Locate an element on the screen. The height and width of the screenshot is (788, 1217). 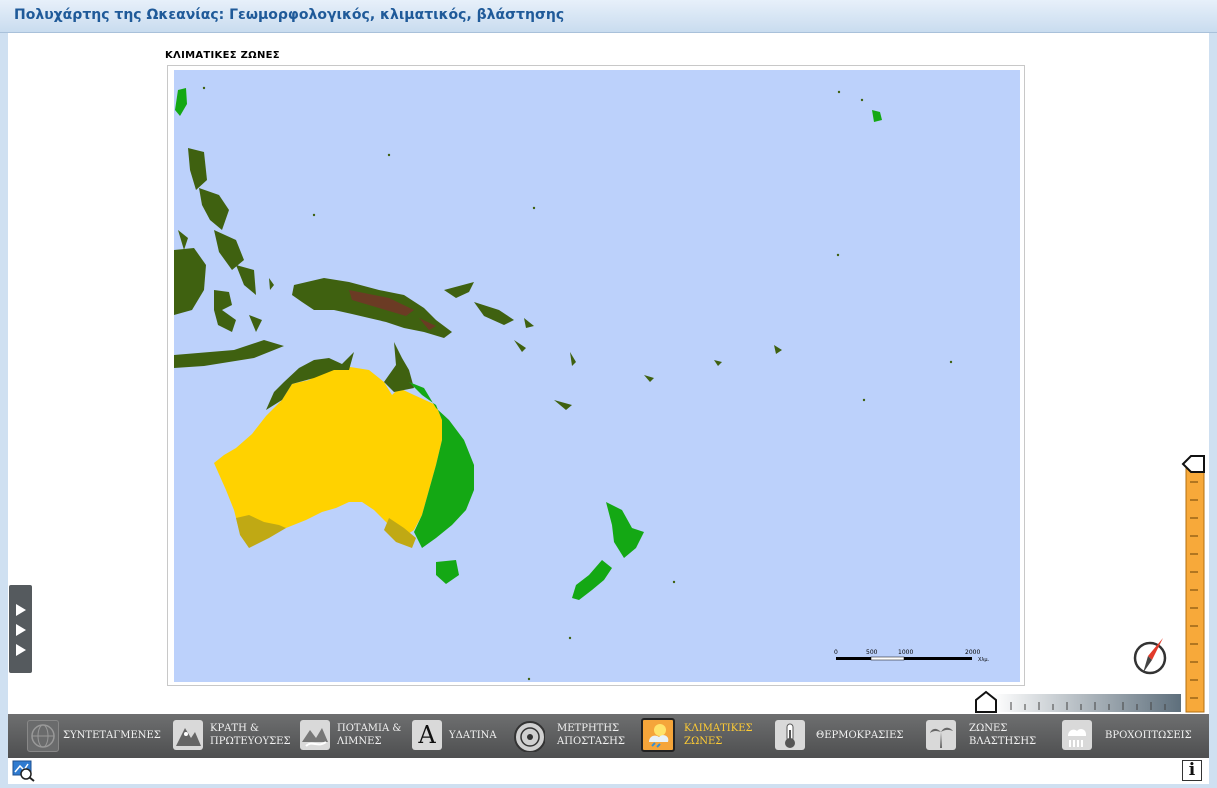
toolbar-coordinates: ΣΥΝΤΕΤΑΓΜΕΝΕΣ is located at coordinates (97, 736).